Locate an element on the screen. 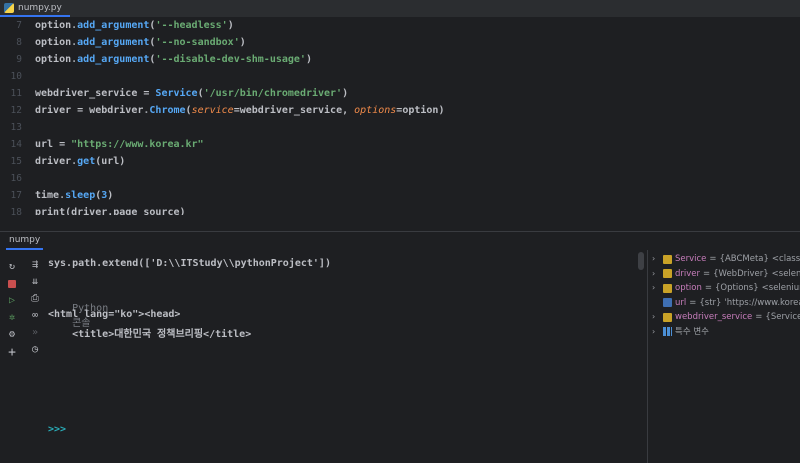  variable-row-option: › option={Options}<selenium. is located at coordinates (726, 288).